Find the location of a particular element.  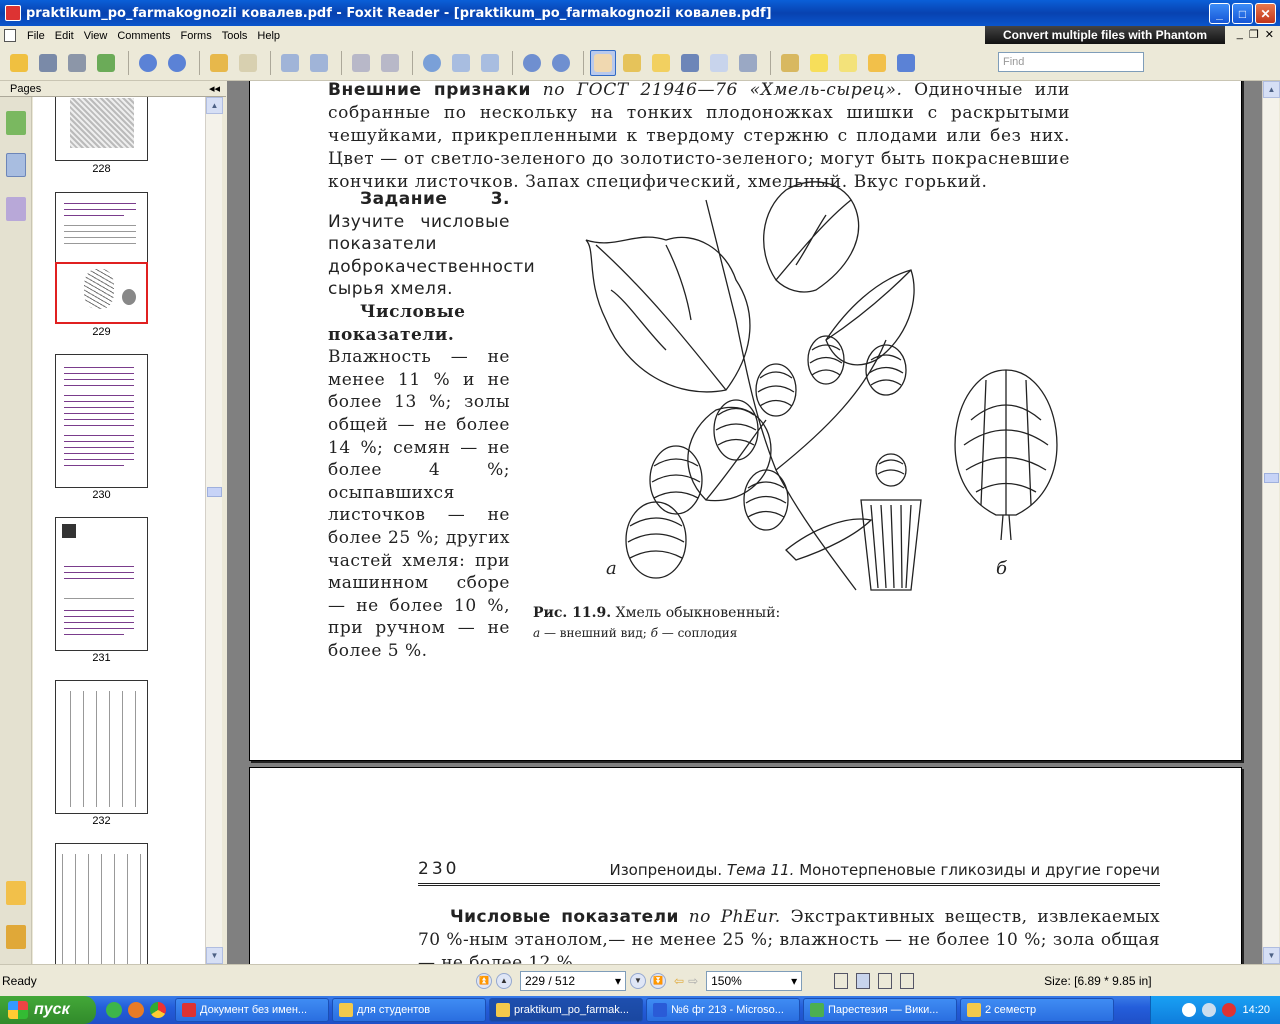

email-button is located at coordinates (106, 63).